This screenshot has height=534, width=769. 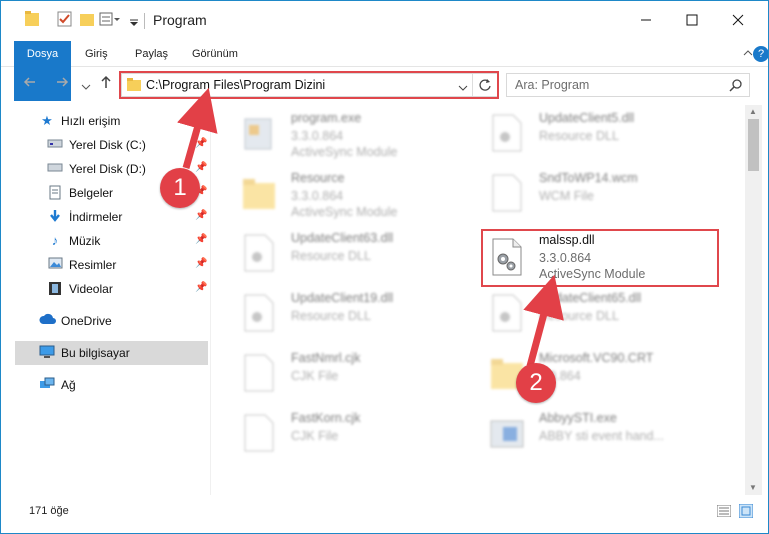 I want to click on sidebar-item-label: Ağ, so click(x=68, y=385).